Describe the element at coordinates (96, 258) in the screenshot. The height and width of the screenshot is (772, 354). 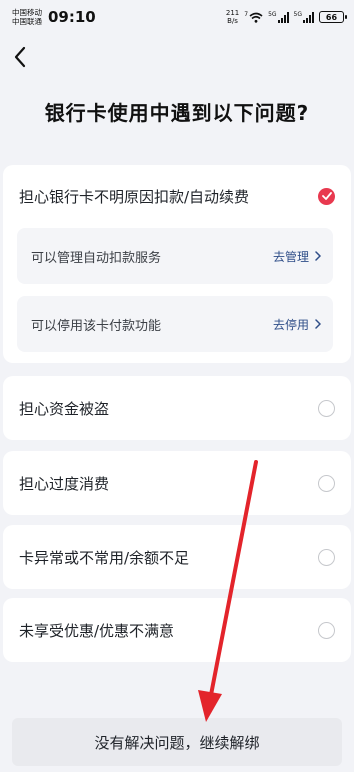
I see `sub-item-label: 可以管理自动扣款服务` at that location.